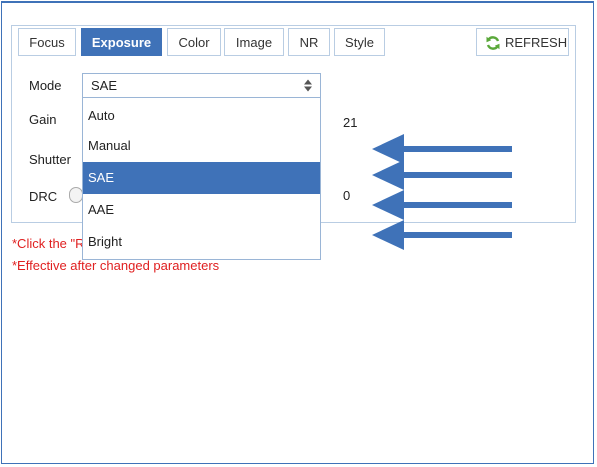  Describe the element at coordinates (47, 42) in the screenshot. I see `tab-focus: Focus` at that location.